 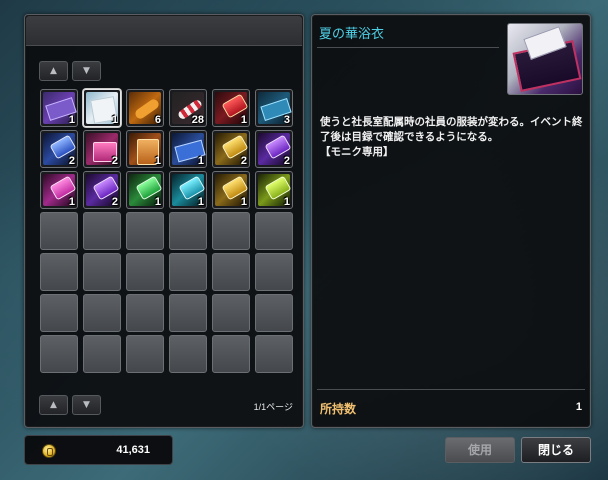 I want to click on owned-divider, so click(x=451, y=389).